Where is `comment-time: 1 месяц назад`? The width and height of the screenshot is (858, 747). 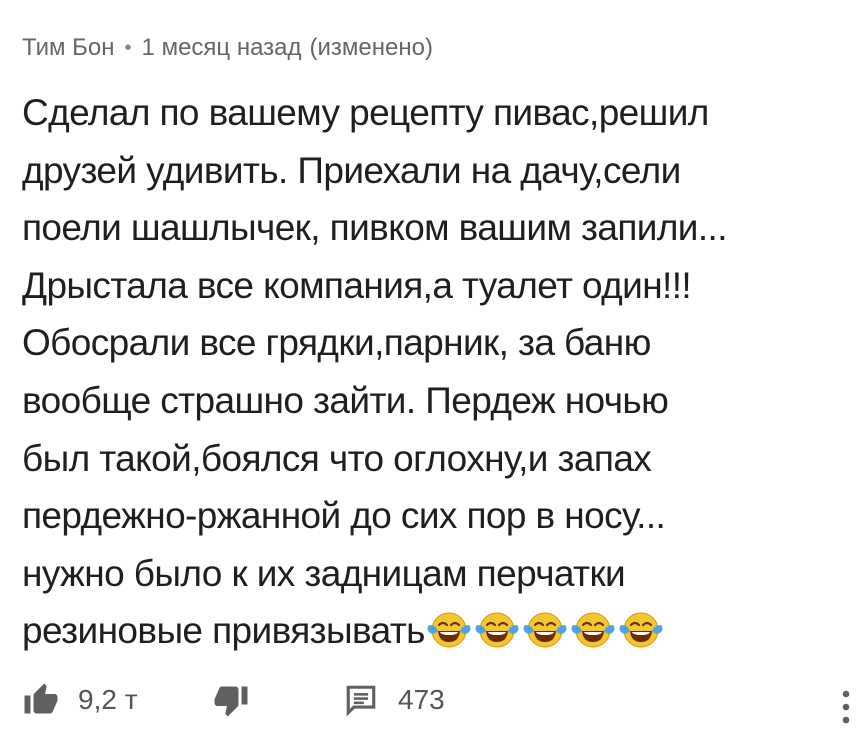
comment-time: 1 месяц назад is located at coordinates (222, 48).